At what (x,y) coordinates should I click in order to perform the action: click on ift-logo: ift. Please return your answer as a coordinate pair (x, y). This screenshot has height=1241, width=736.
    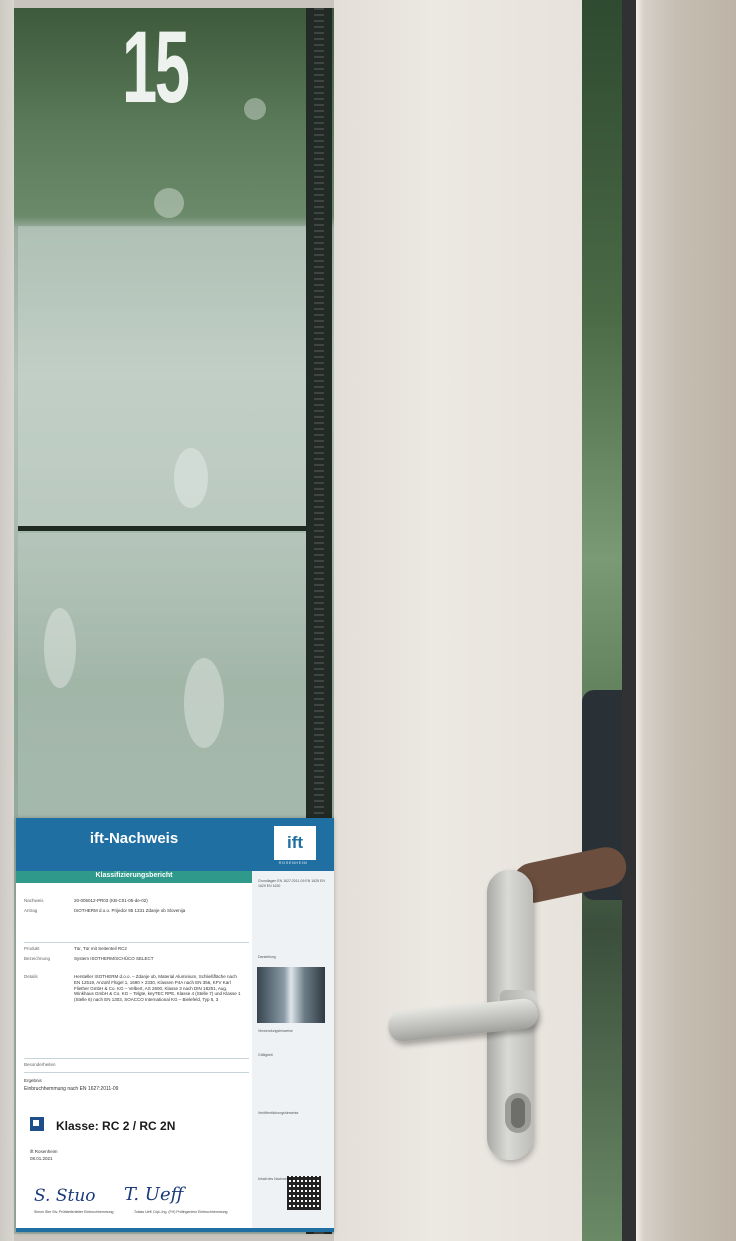
    Looking at the image, I should click on (295, 843).